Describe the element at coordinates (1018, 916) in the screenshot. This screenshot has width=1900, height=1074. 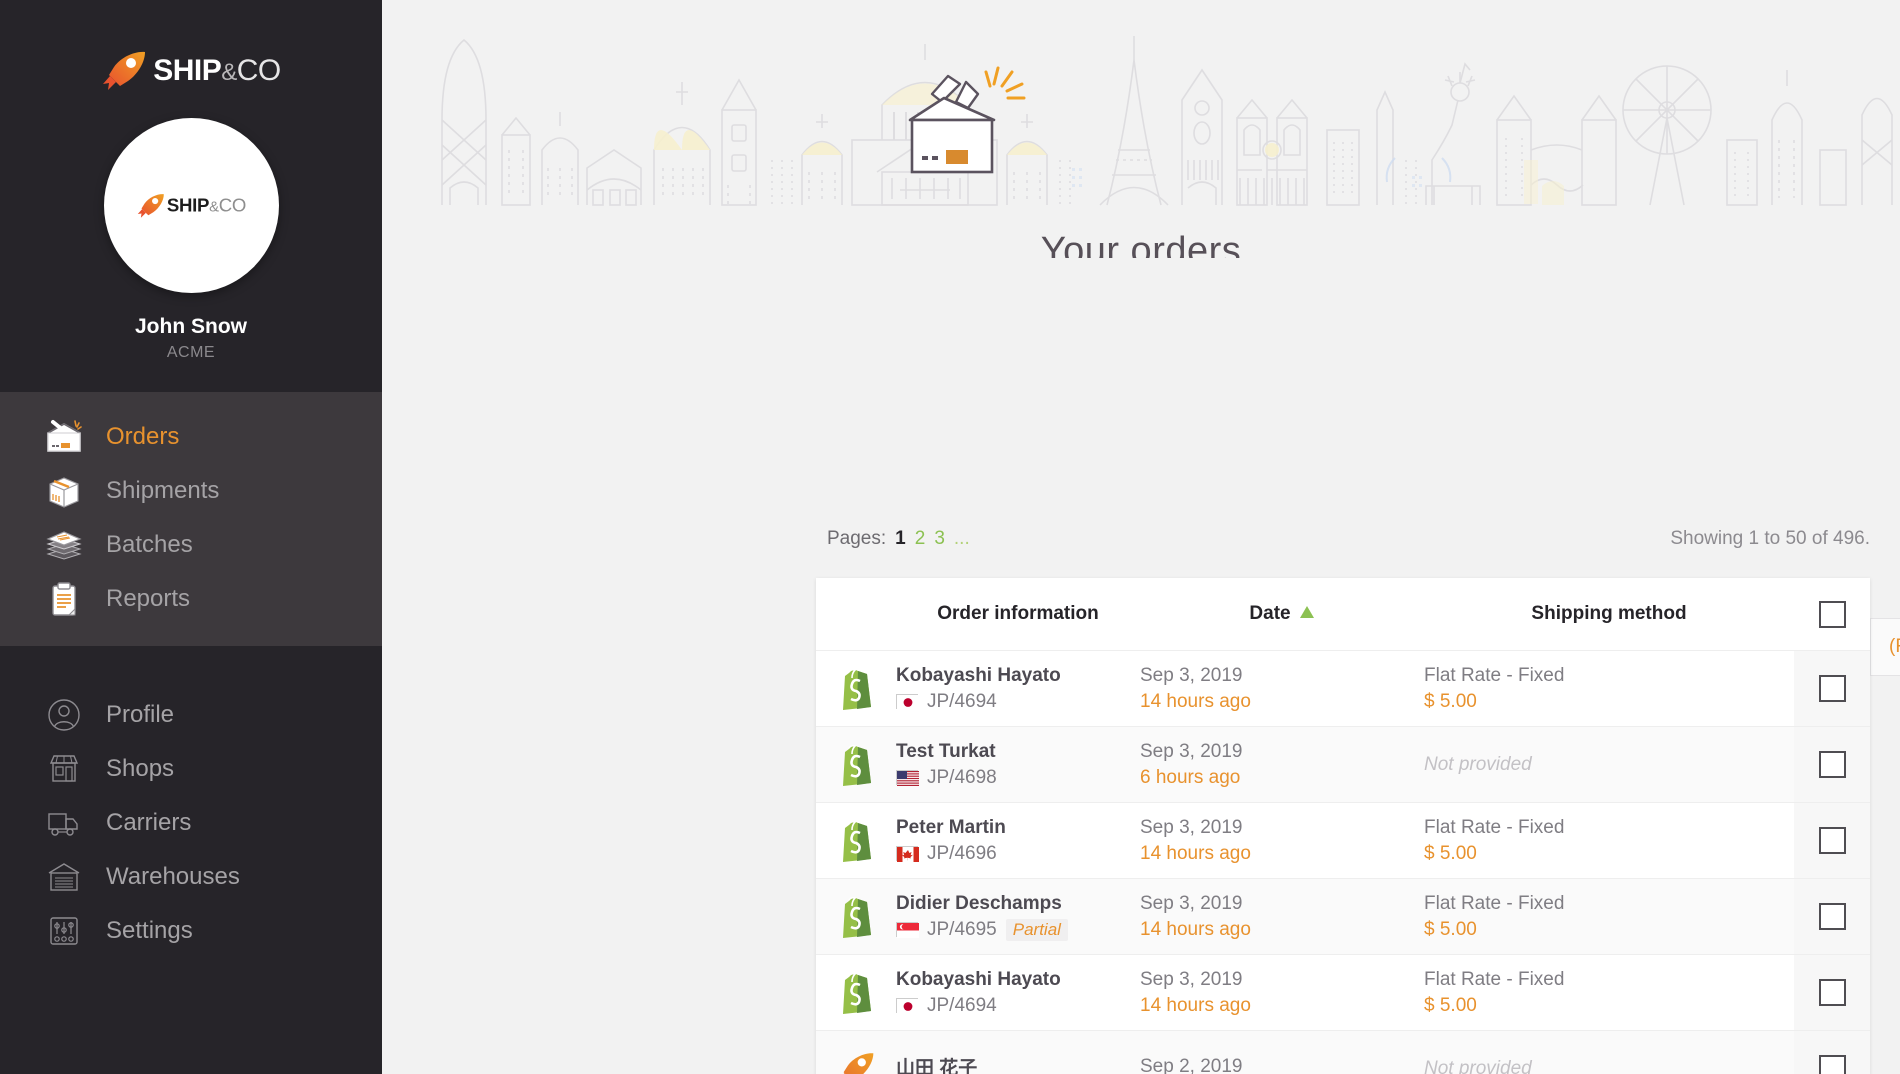
I see `order-information-cell: Didier Deschamps JP/4695 Partial` at that location.